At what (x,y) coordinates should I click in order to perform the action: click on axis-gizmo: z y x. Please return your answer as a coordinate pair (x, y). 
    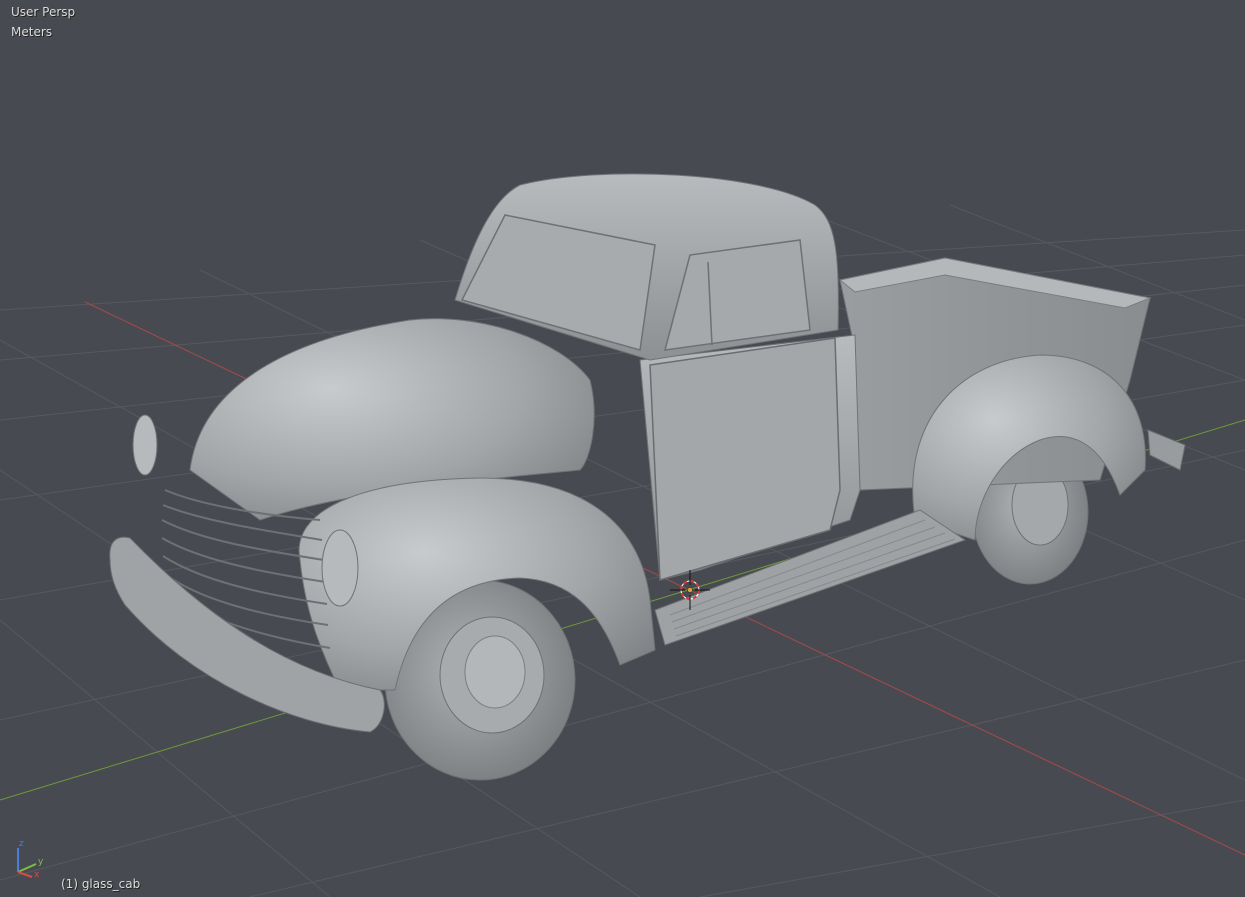
    Looking at the image, I should click on (30, 859).